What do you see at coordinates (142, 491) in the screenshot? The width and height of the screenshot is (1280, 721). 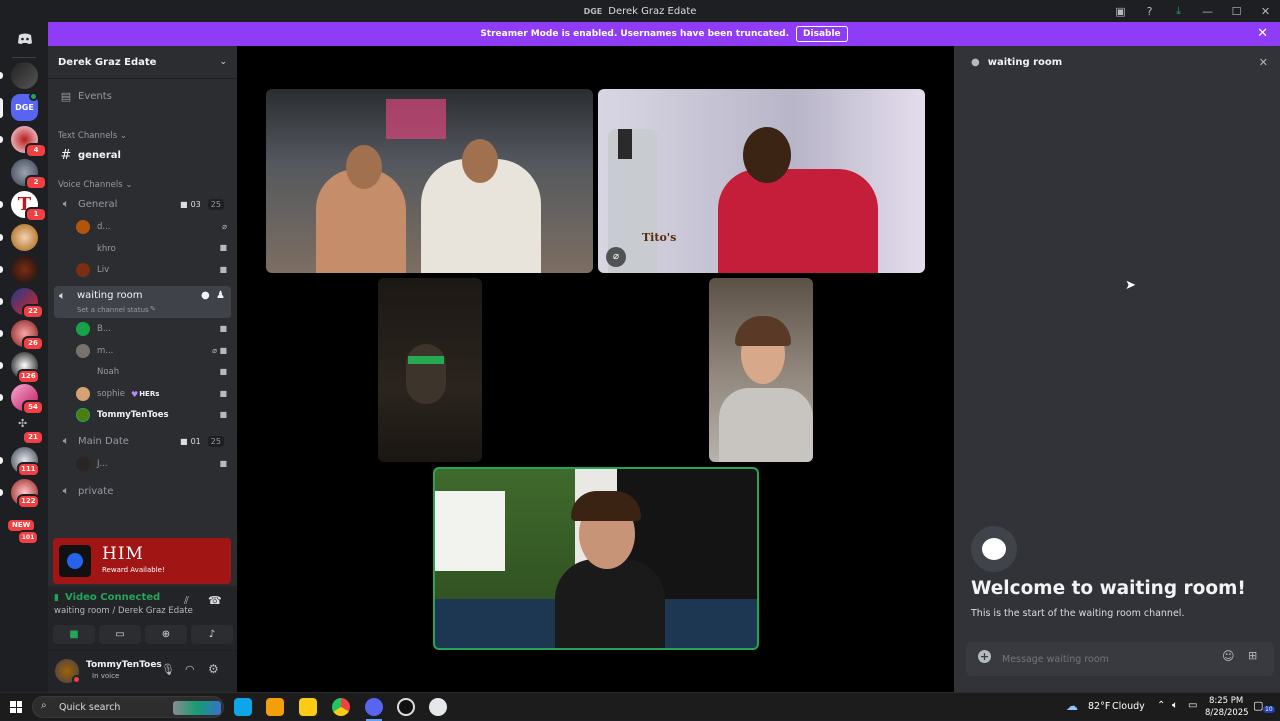 I see `voice-channel-private: 🔈︎ private` at bounding box center [142, 491].